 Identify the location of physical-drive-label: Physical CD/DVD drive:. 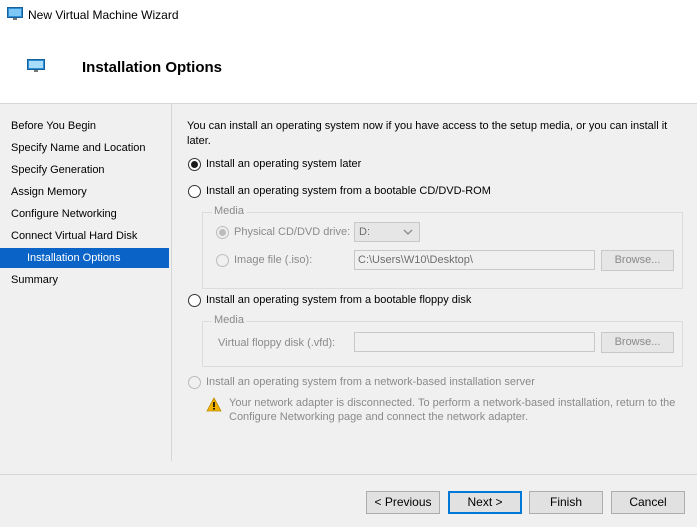
(292, 232).